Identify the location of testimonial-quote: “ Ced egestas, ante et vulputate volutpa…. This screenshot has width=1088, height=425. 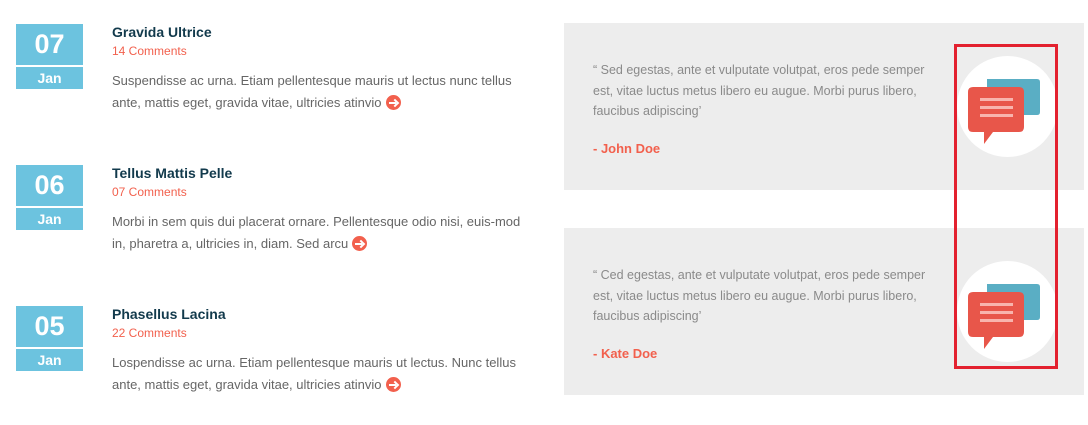
(759, 295).